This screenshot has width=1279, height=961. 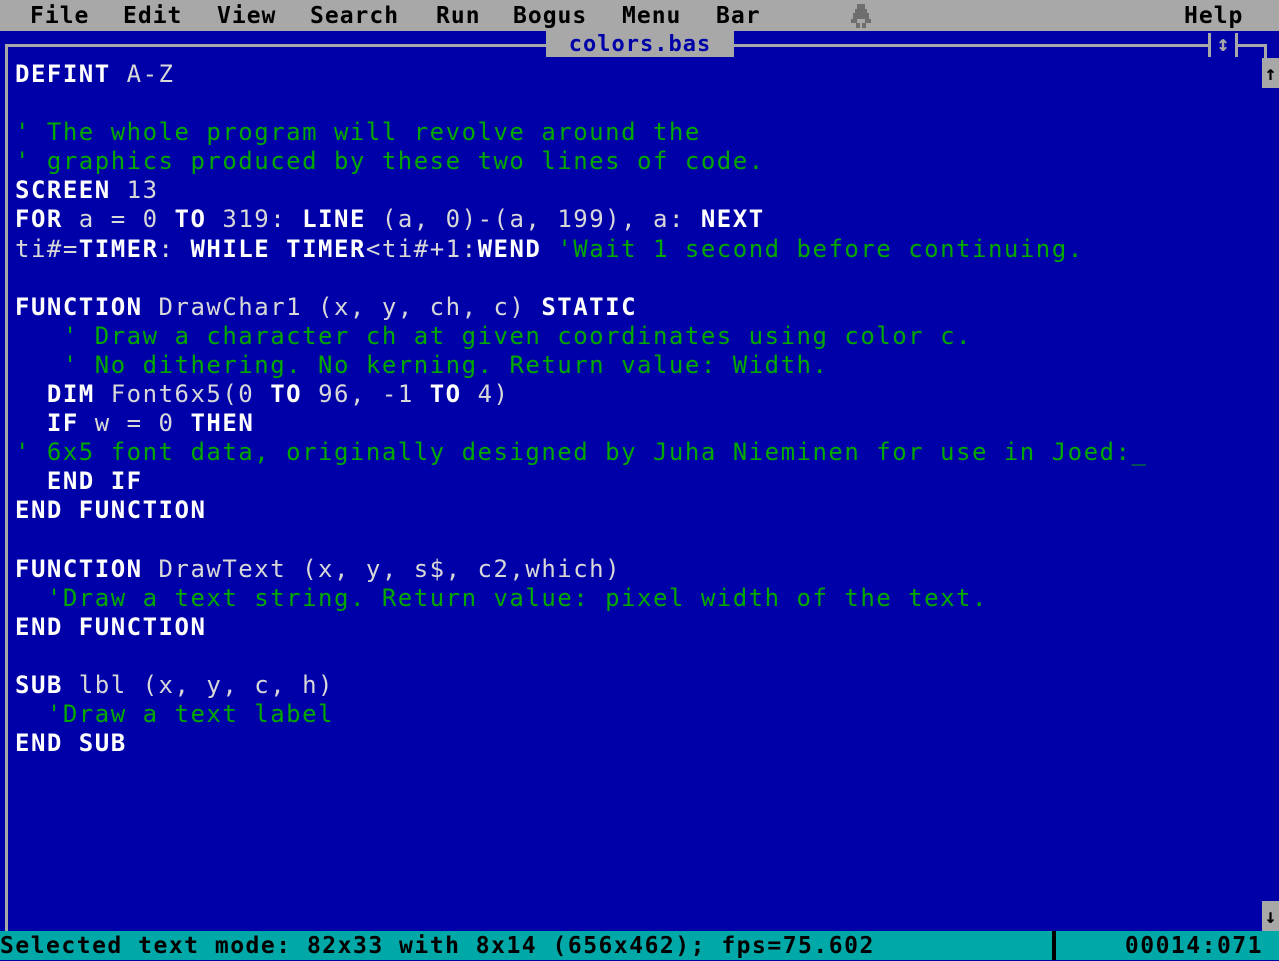 I want to click on code-line: 'Draw a text label, so click(x=581, y=714).